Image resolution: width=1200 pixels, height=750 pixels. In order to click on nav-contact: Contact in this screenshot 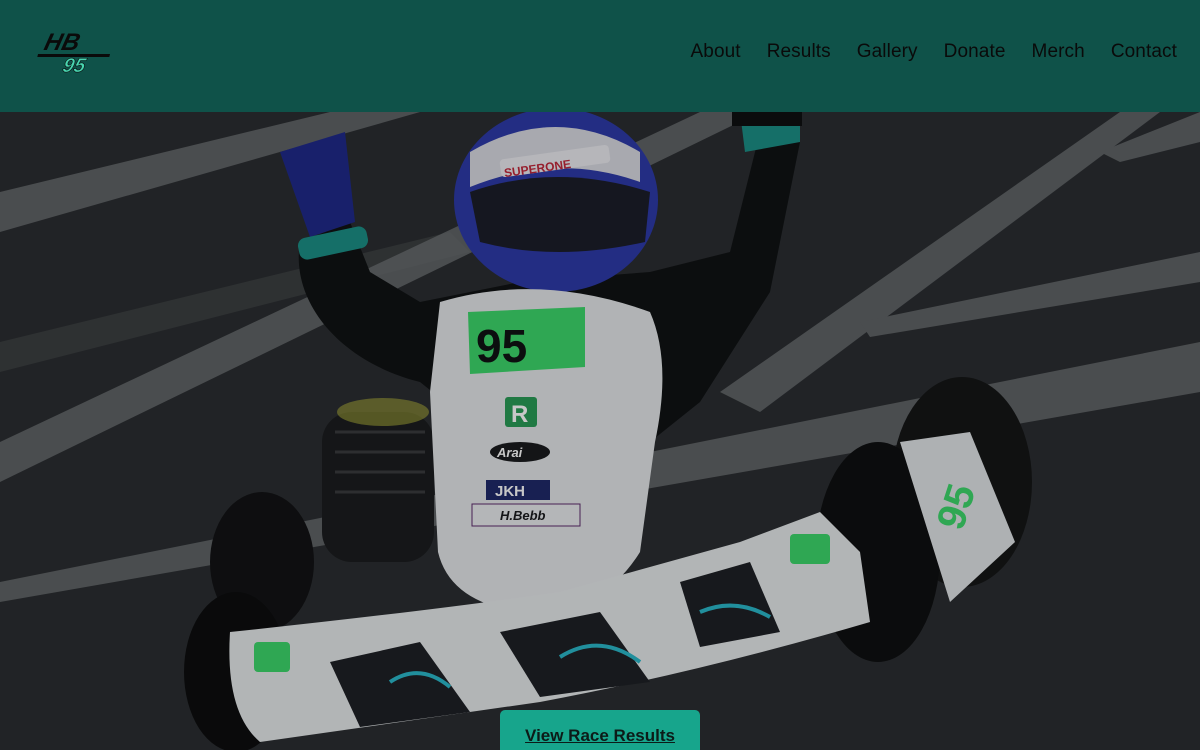, I will do `click(1144, 52)`.